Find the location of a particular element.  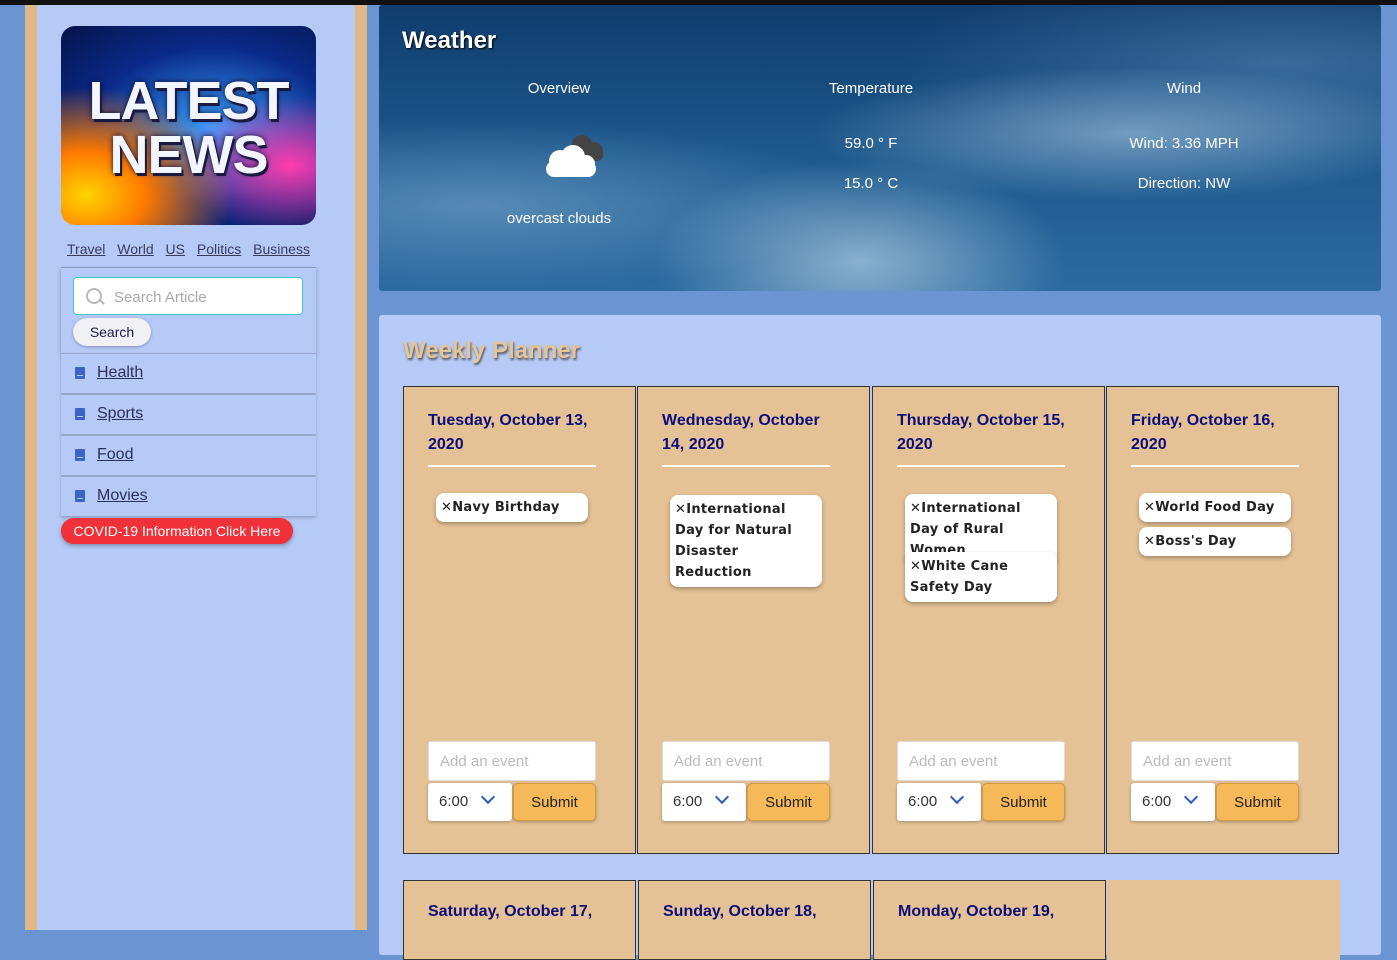

logo-line-2: NEWS is located at coordinates (189, 155).